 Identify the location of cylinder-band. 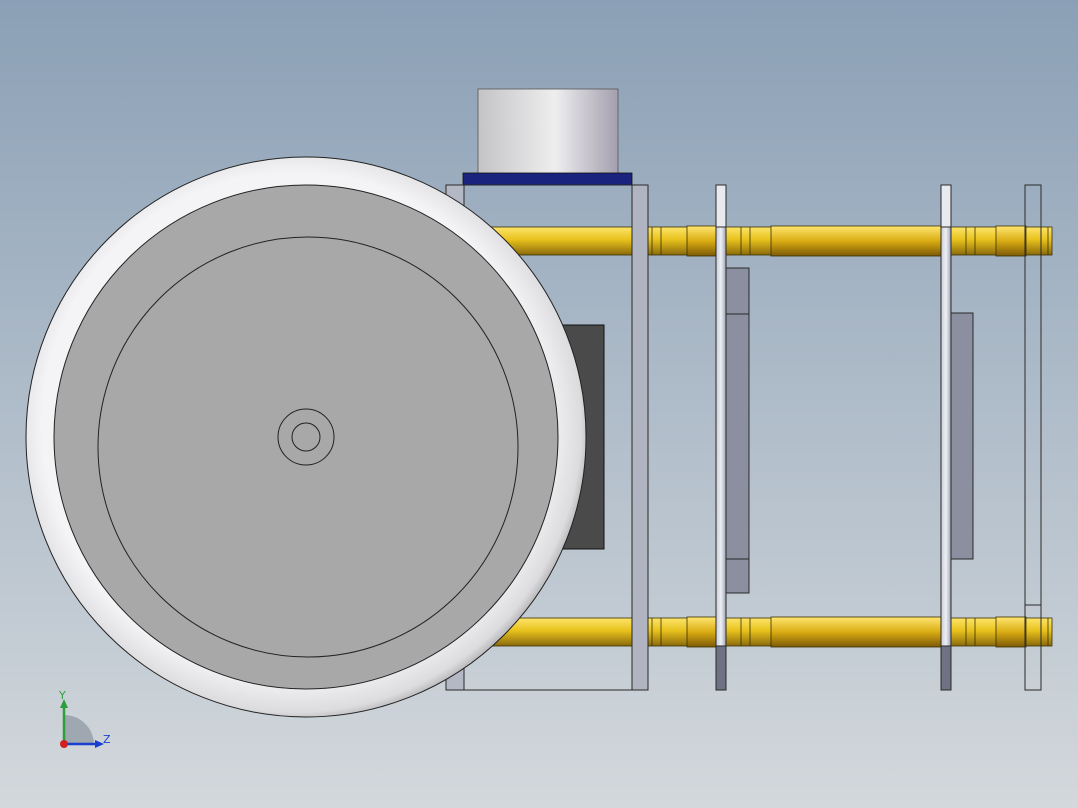
(547, 179).